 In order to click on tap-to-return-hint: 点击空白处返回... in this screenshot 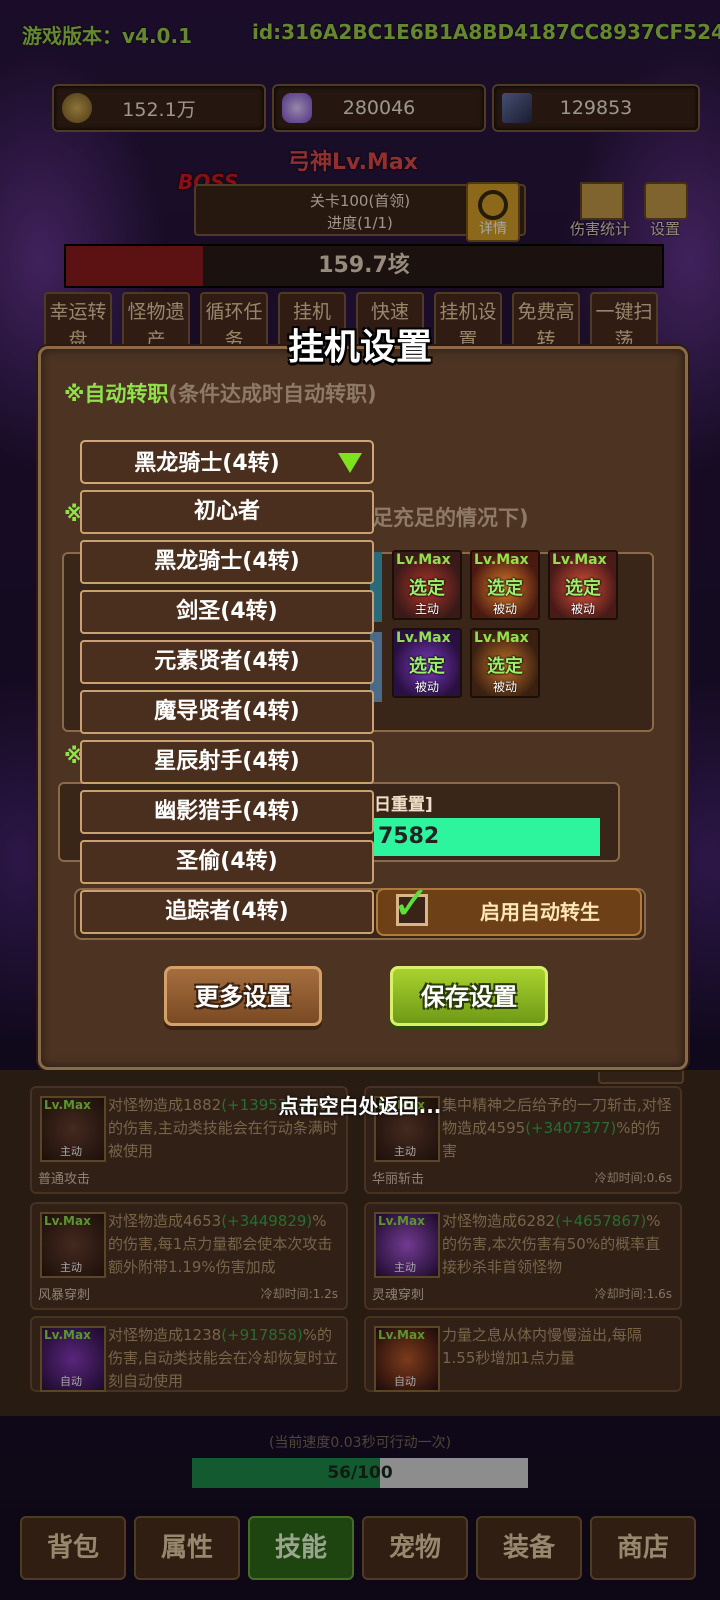, I will do `click(360, 1106)`.